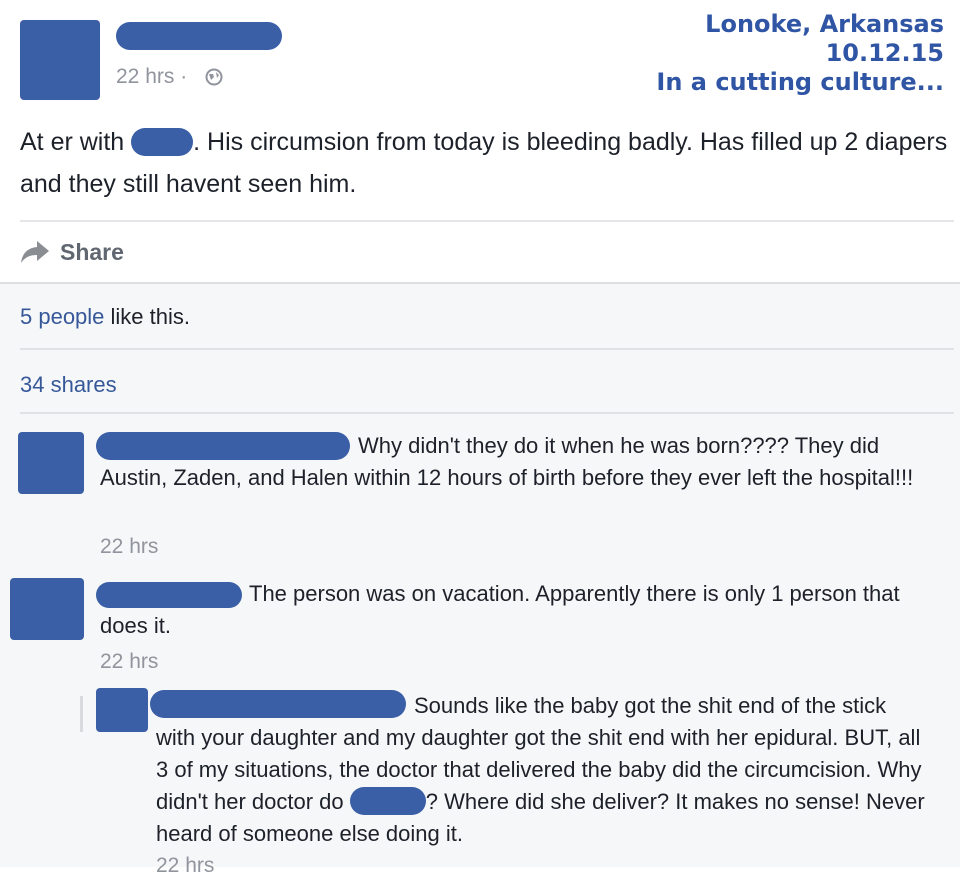  I want to click on shares-link: 34 shares, so click(68, 385).